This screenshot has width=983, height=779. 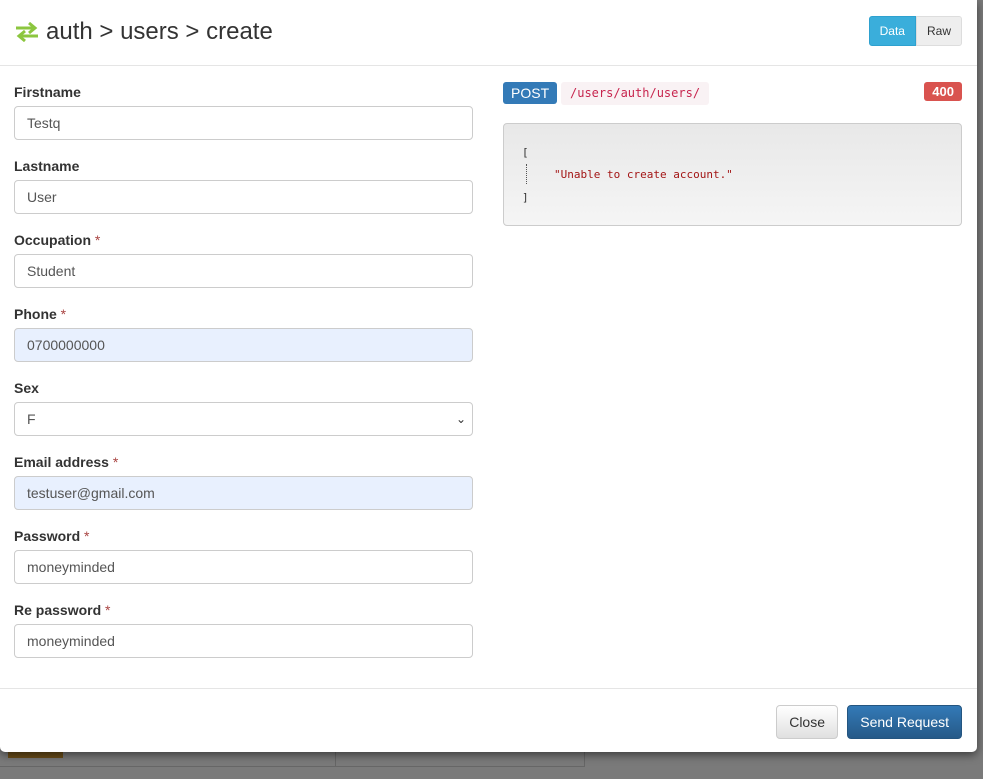 I want to click on occupation-input: Student, so click(x=243, y=271).